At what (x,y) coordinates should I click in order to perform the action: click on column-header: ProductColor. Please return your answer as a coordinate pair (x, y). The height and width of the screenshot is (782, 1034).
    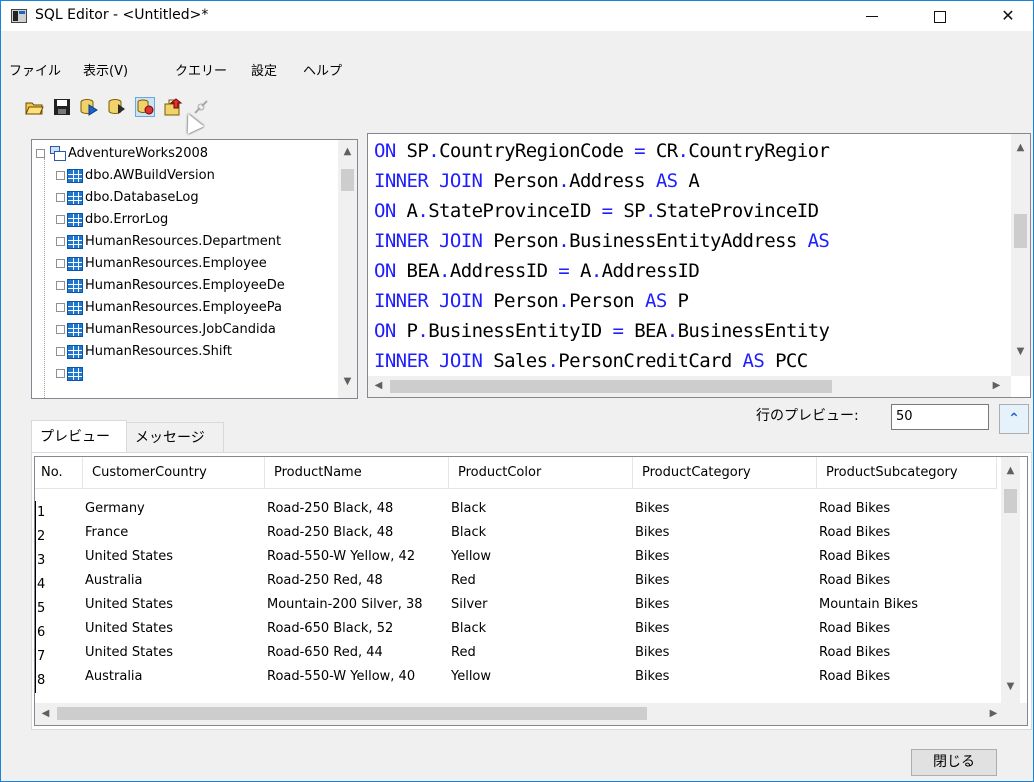
    Looking at the image, I should click on (541, 473).